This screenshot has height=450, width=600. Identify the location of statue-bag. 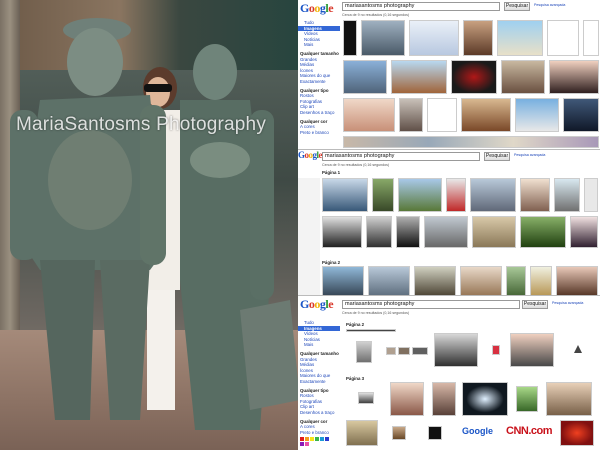
(270, 355).